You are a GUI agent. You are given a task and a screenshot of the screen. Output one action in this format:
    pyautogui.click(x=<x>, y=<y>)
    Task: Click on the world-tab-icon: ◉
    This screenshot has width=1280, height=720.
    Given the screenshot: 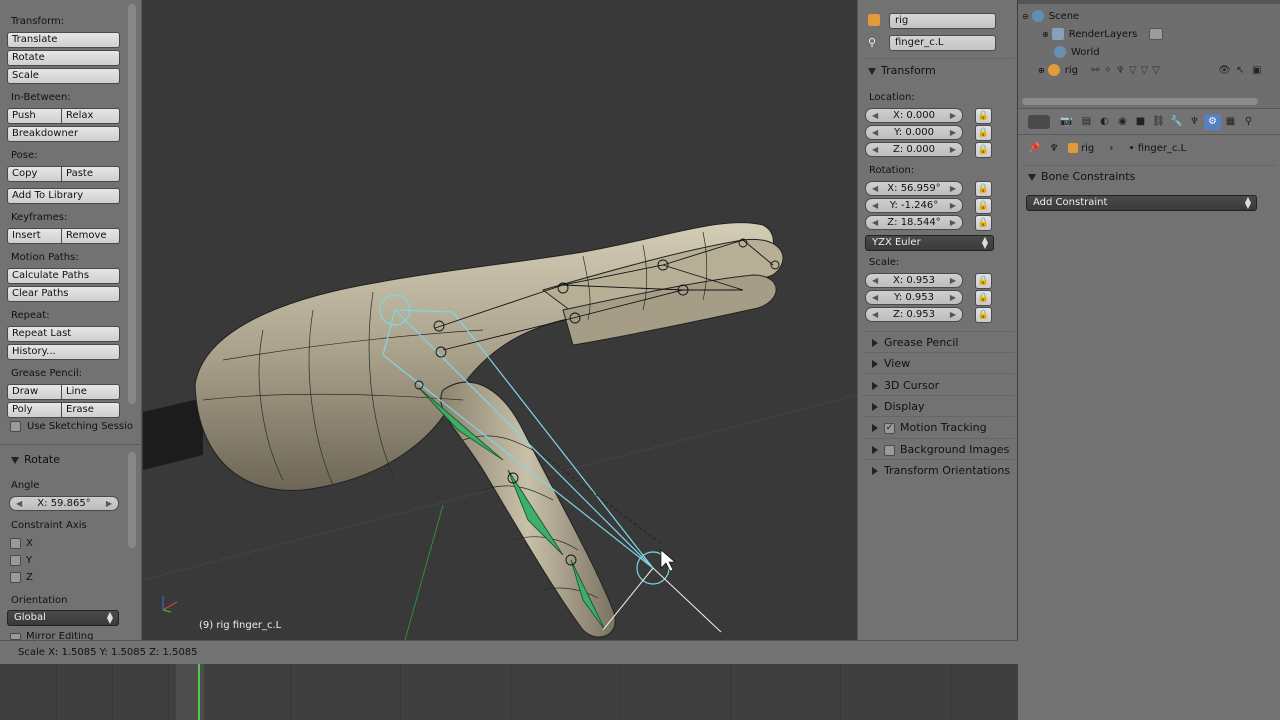 What is the action you would take?
    pyautogui.click(x=1122, y=122)
    